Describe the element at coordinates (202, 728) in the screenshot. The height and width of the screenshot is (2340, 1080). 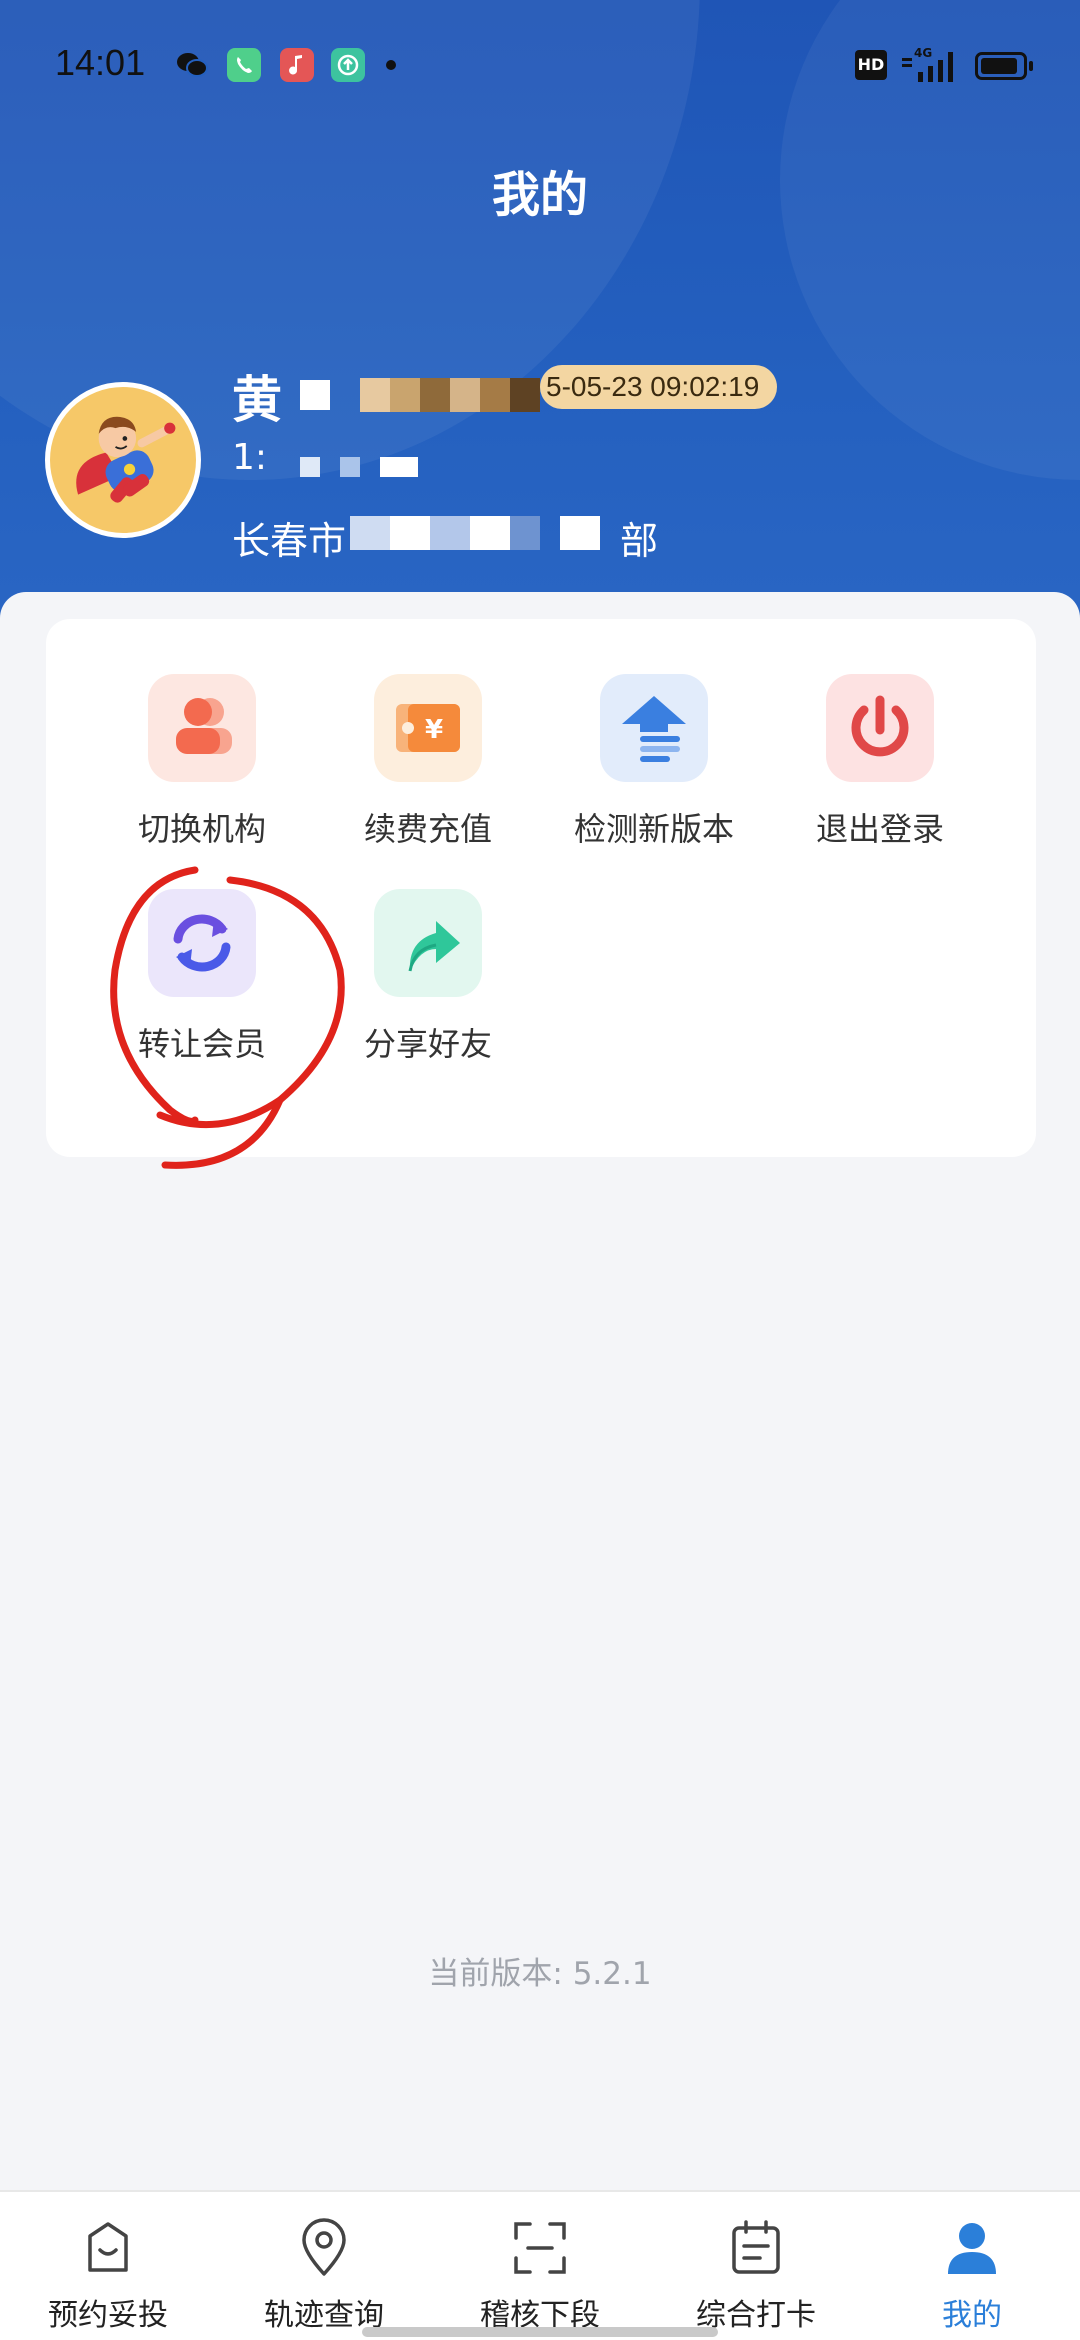
I see `switch-org-icon` at that location.